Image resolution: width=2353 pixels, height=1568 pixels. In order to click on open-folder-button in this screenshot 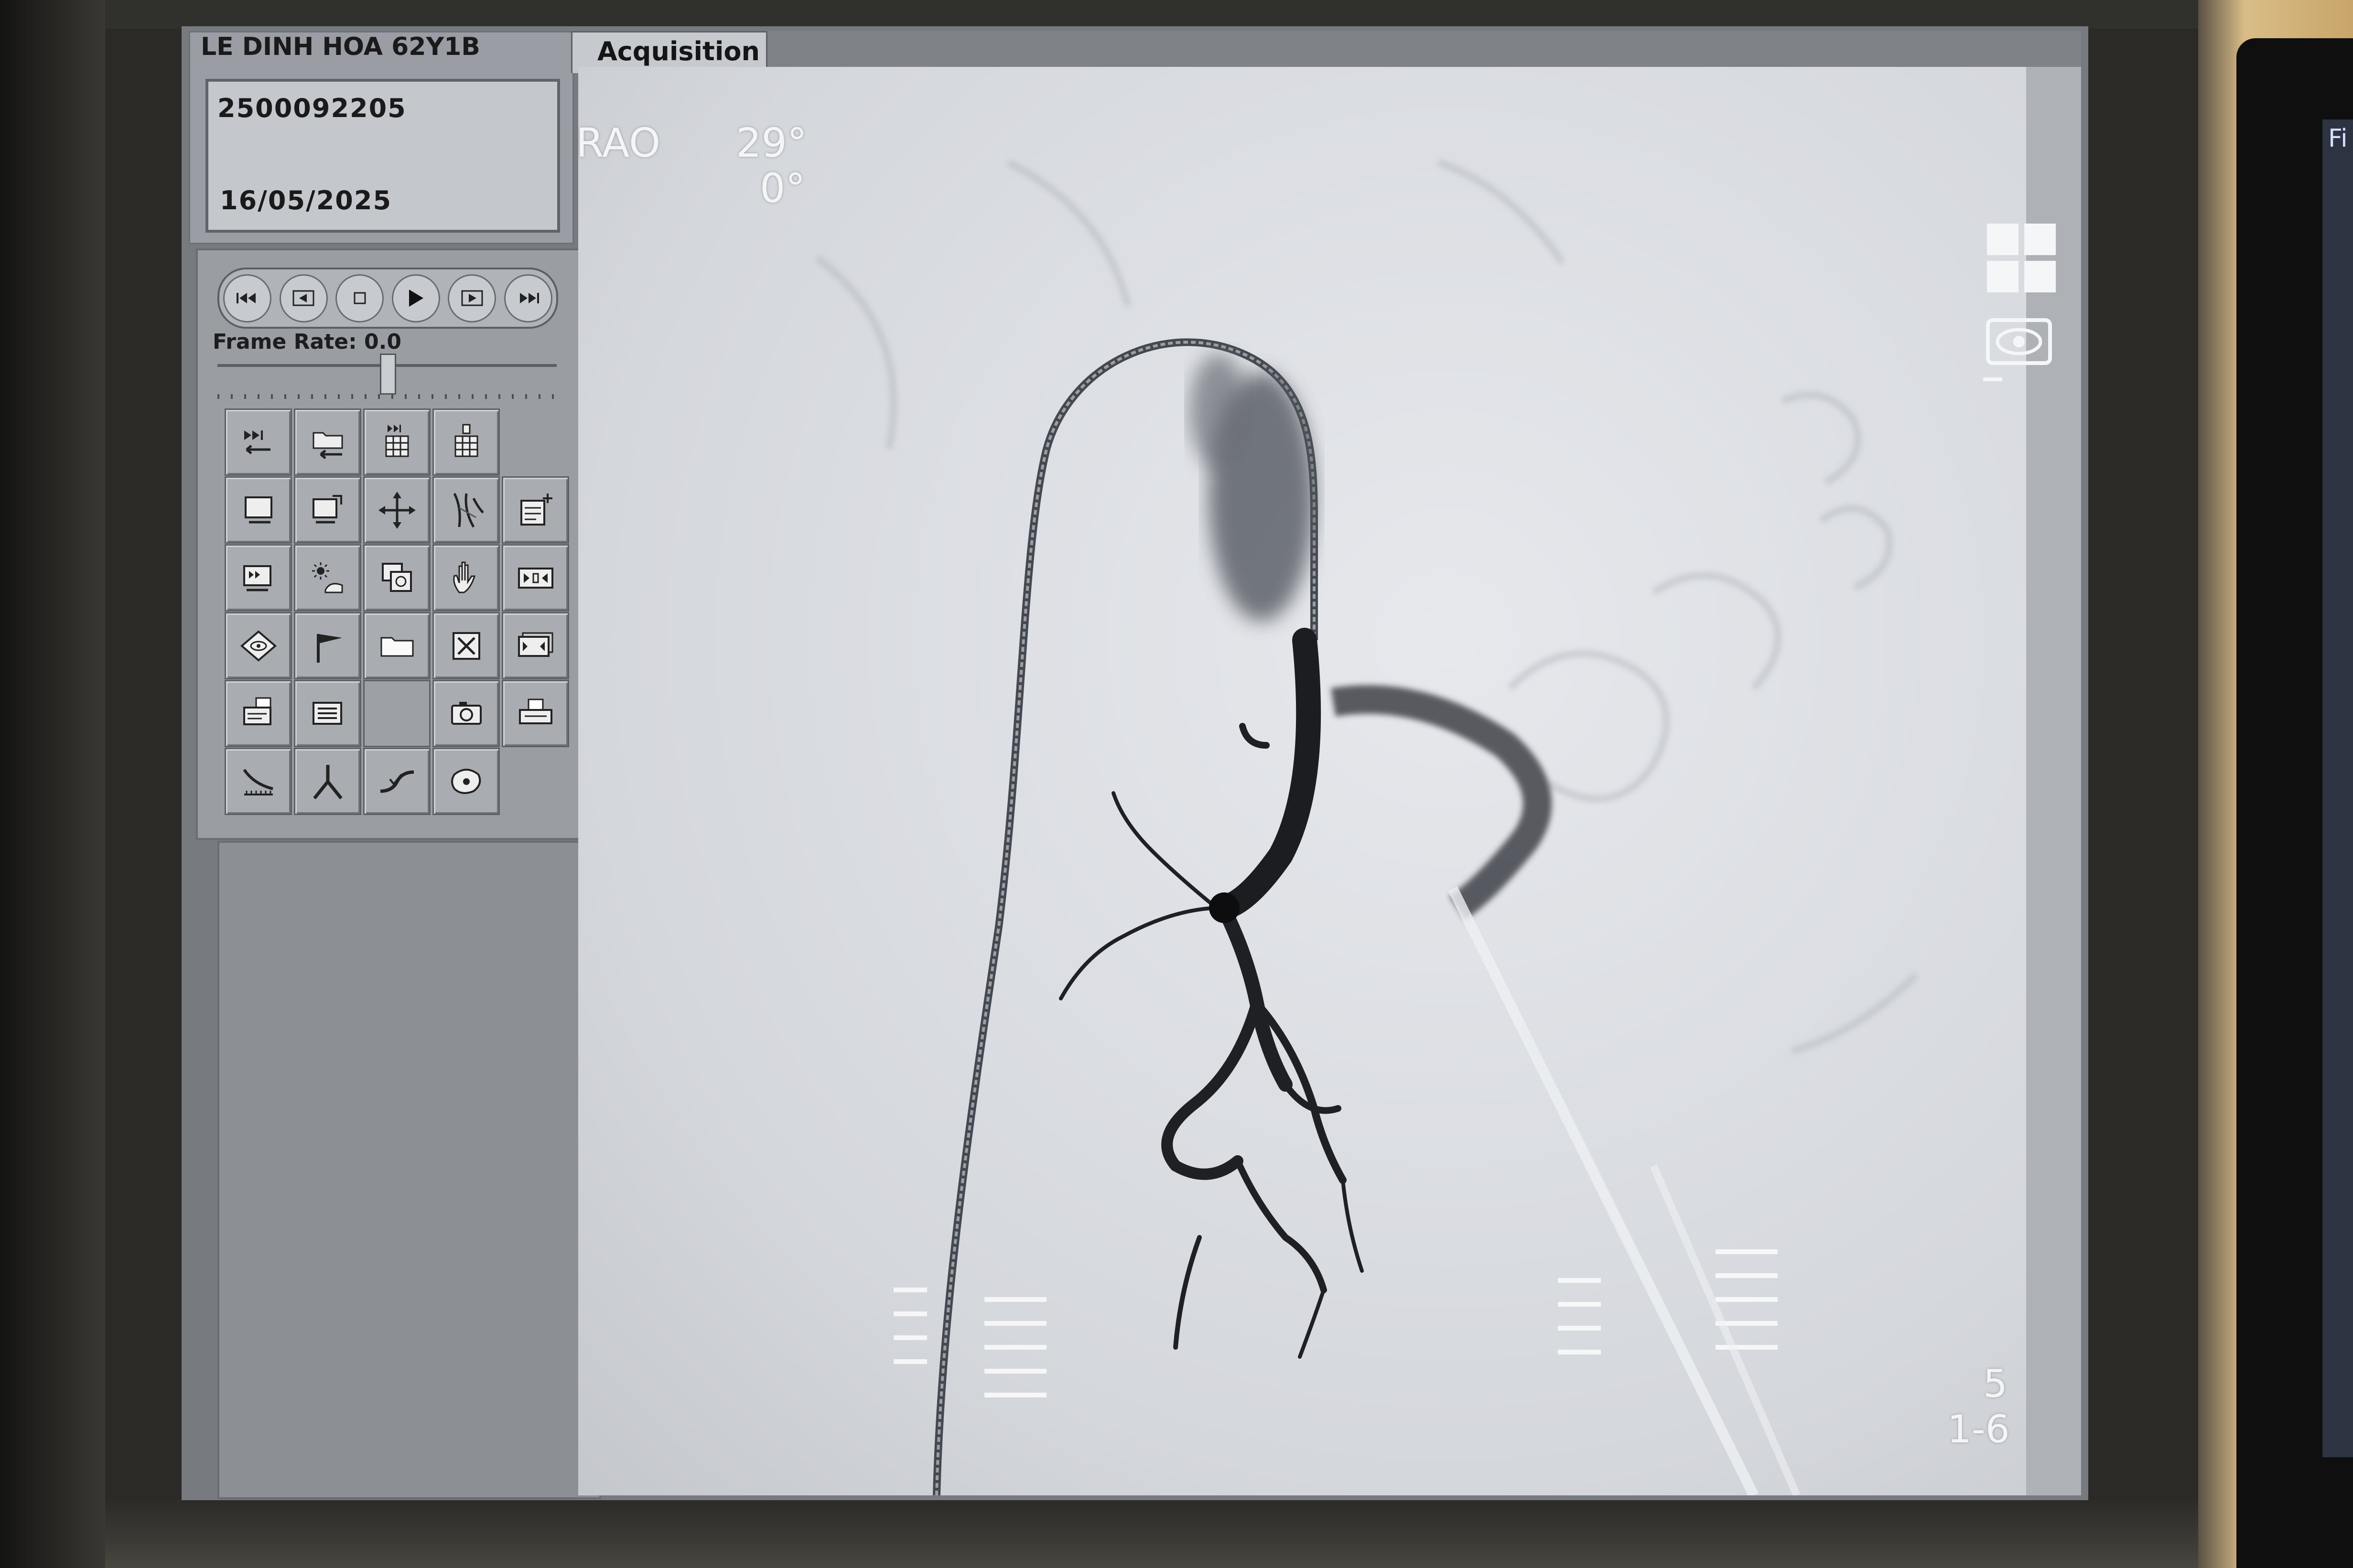, I will do `click(397, 646)`.